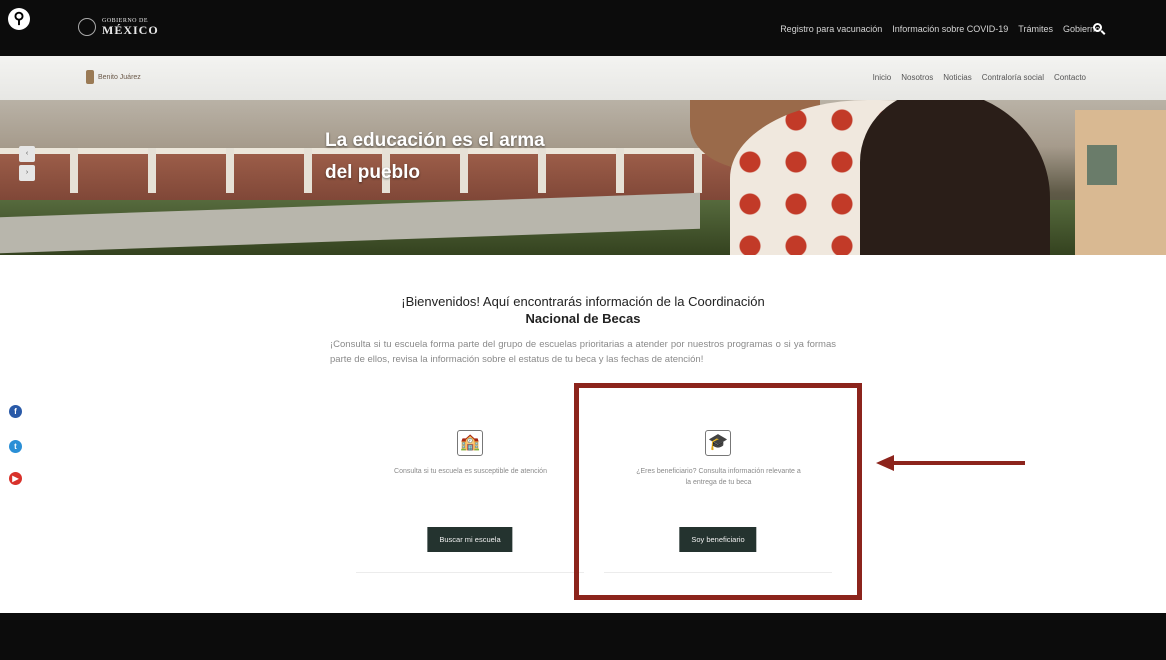 The image size is (1166, 660). I want to click on hero-title: La educación es el arma del pueblo, so click(475, 157).